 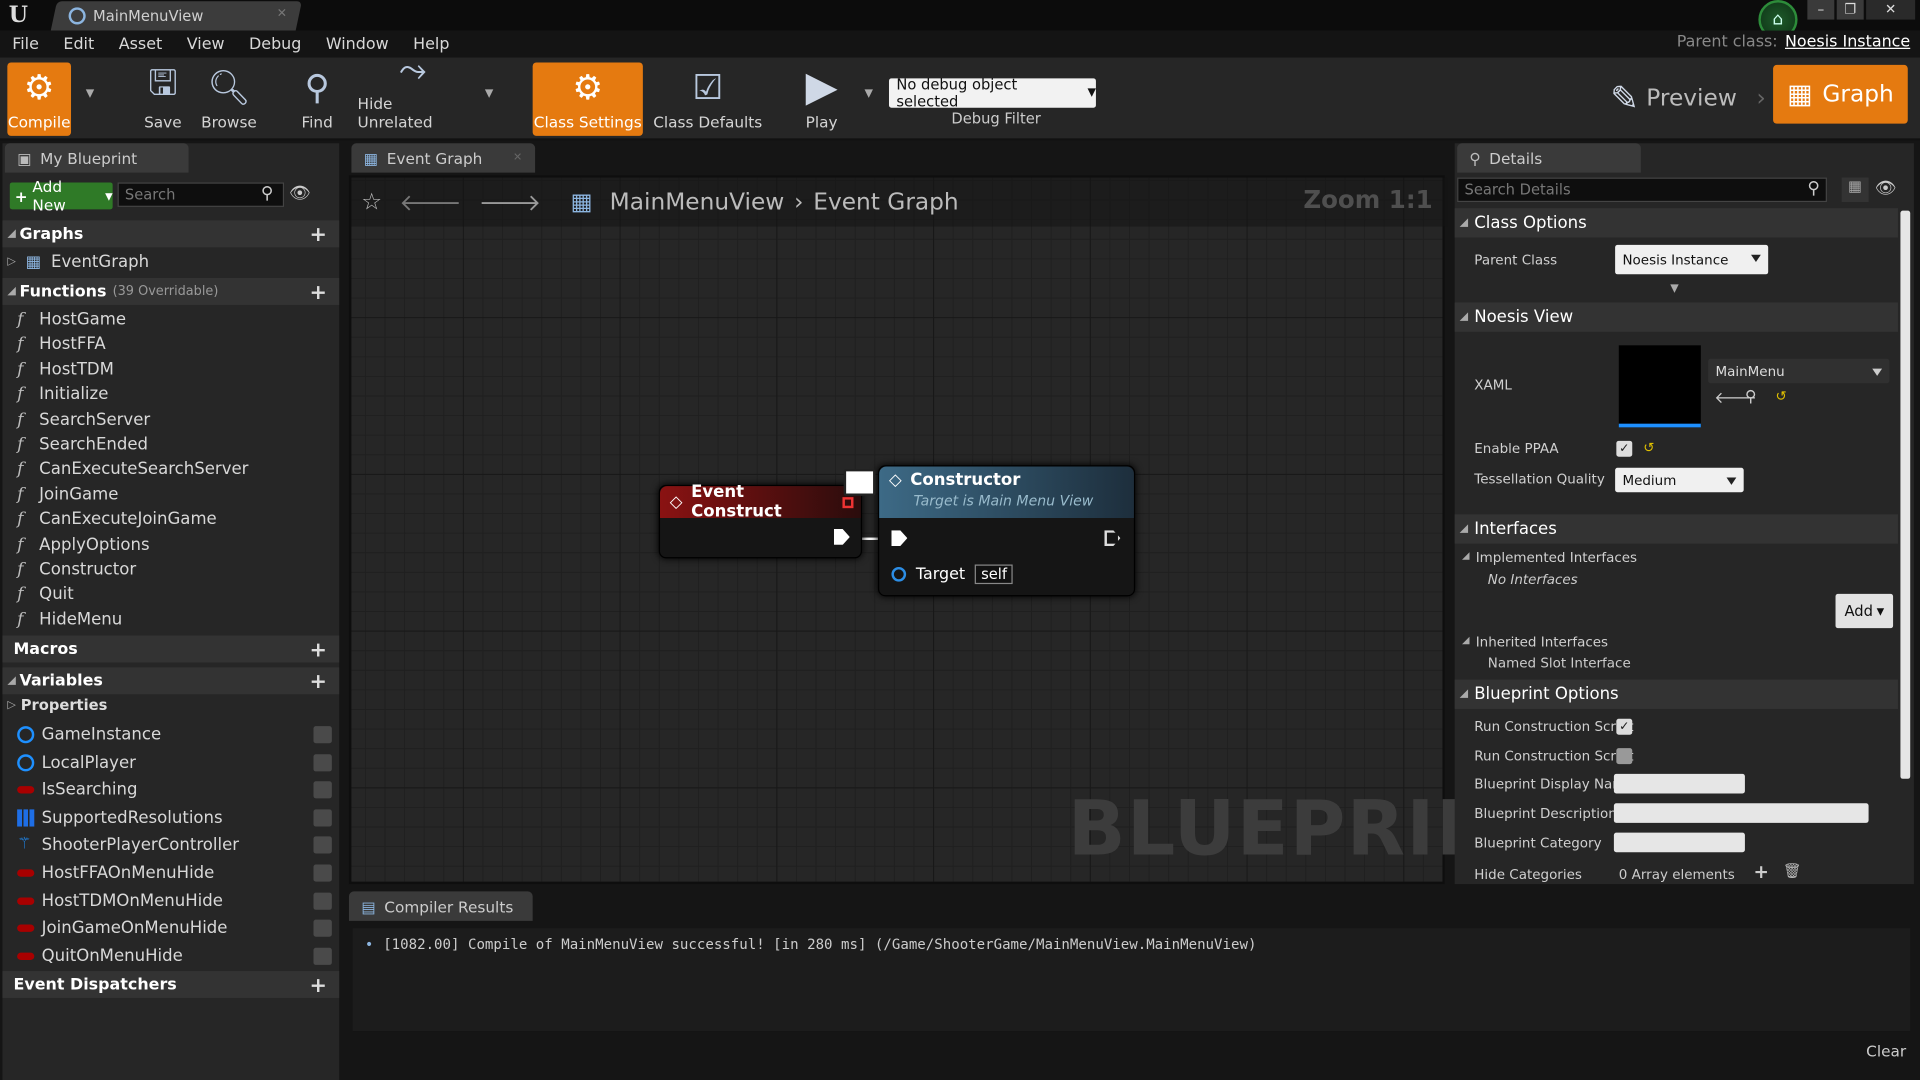 I want to click on menu-file: File, so click(x=25, y=44).